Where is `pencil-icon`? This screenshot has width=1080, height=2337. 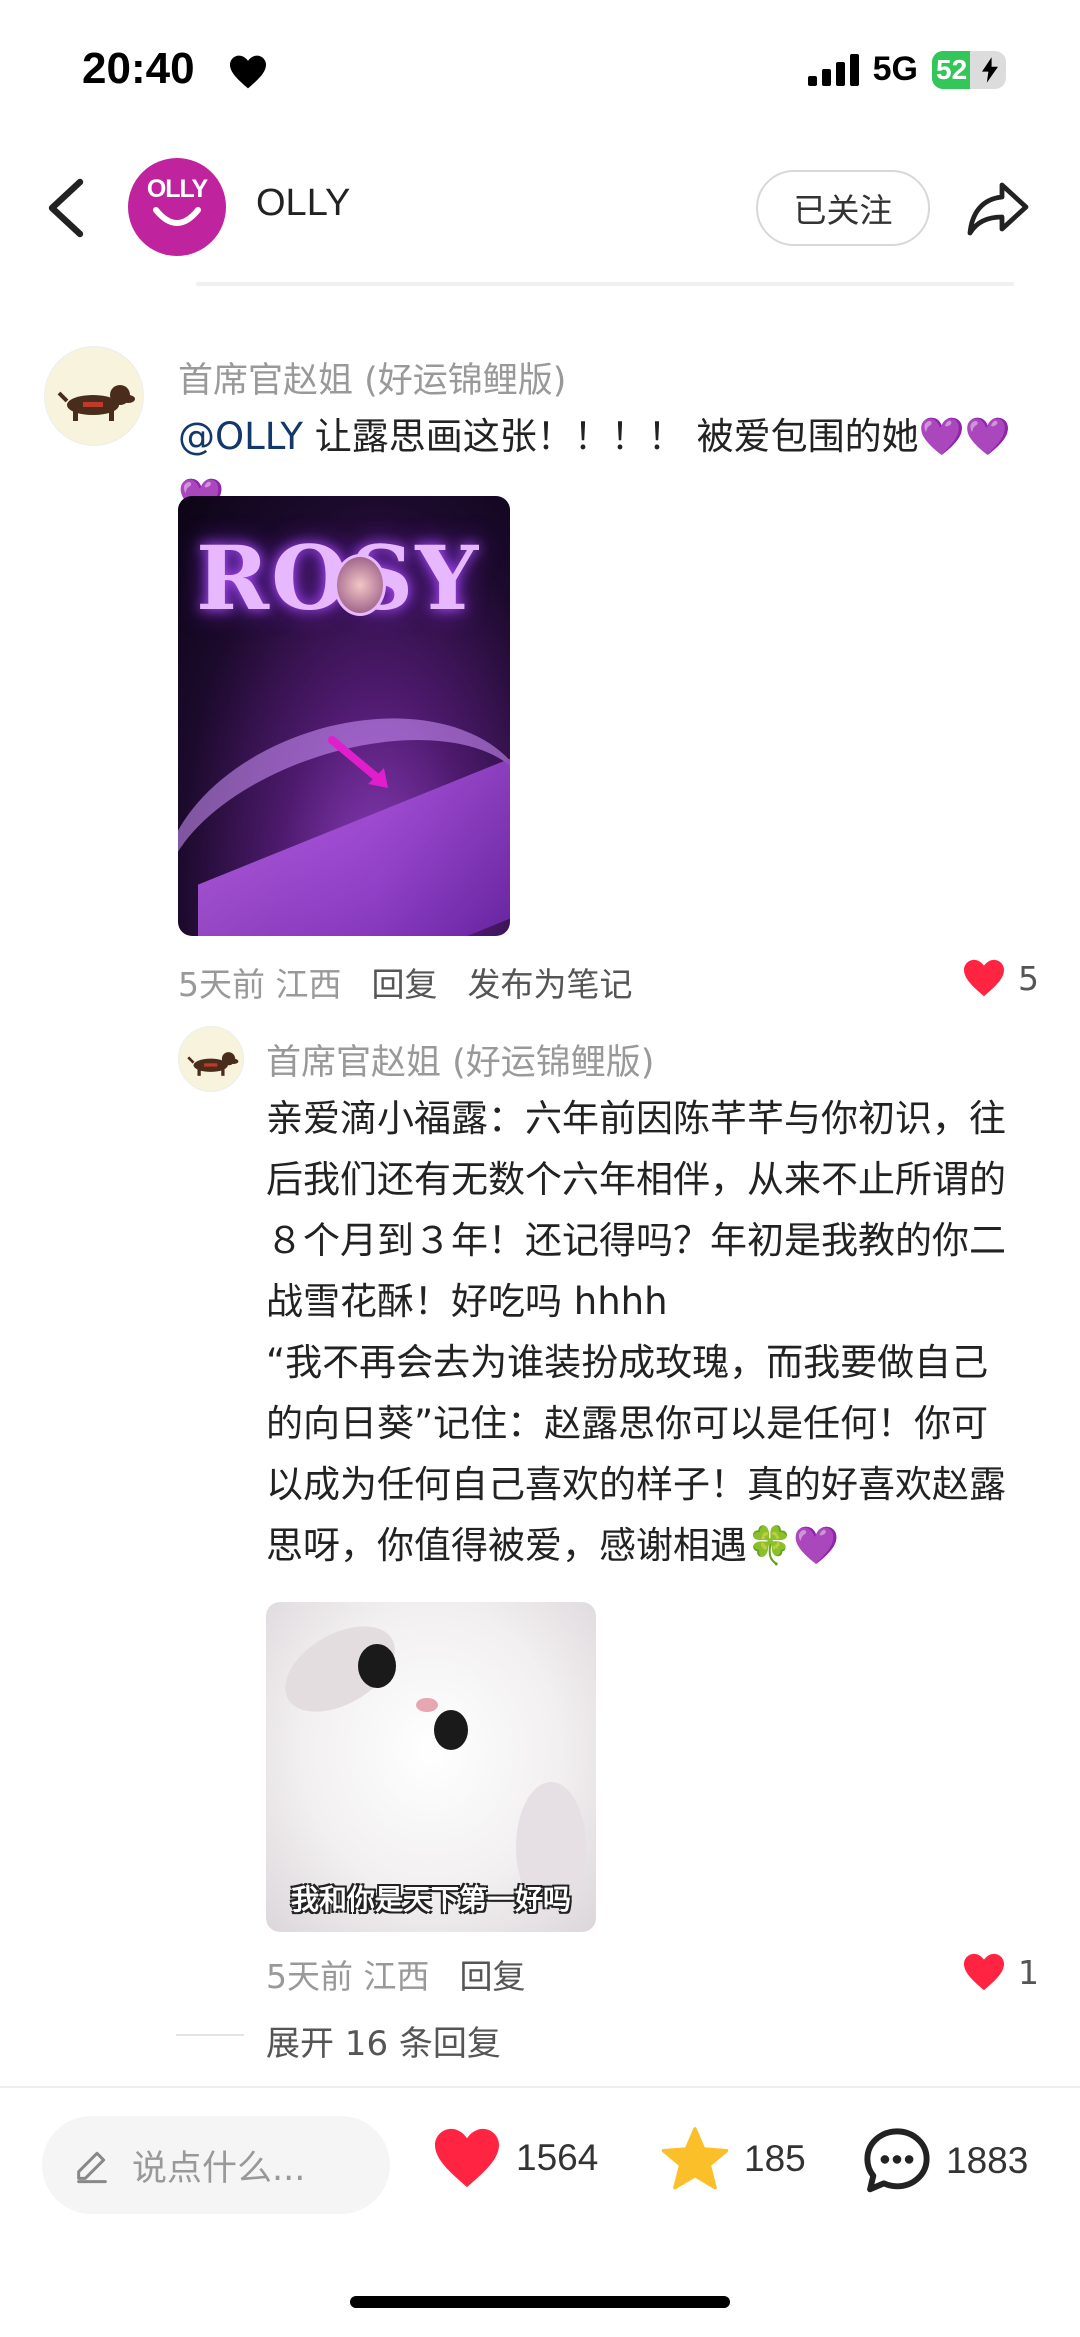 pencil-icon is located at coordinates (92, 2167).